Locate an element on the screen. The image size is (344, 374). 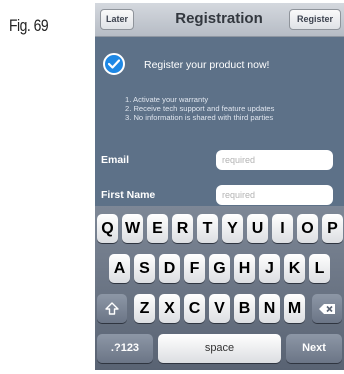
figure-caption: Fig. 69 is located at coordinates (29, 25).